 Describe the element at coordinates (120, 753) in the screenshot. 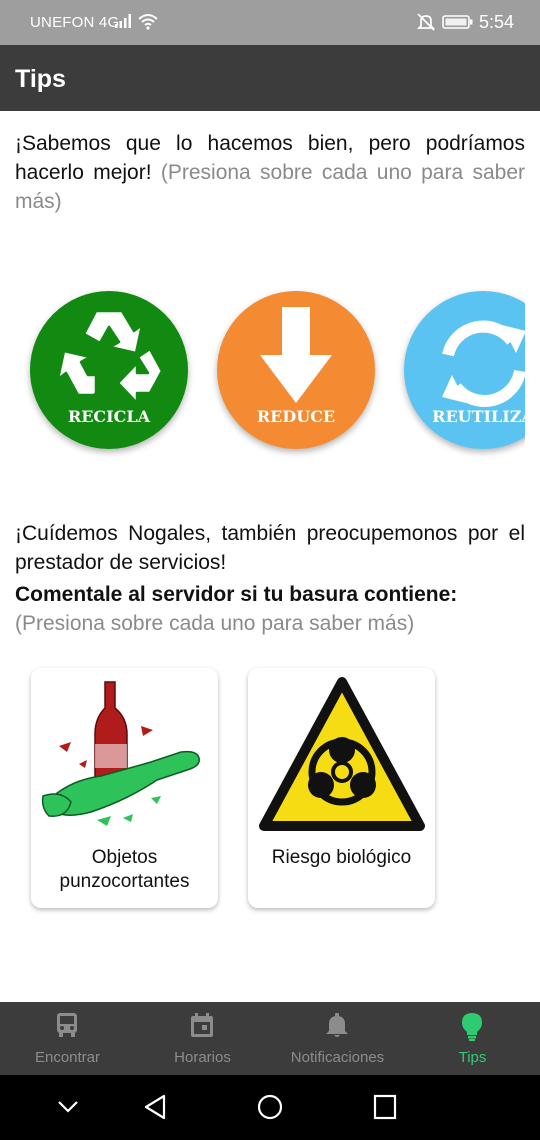

I see `broken-glass-icon` at that location.